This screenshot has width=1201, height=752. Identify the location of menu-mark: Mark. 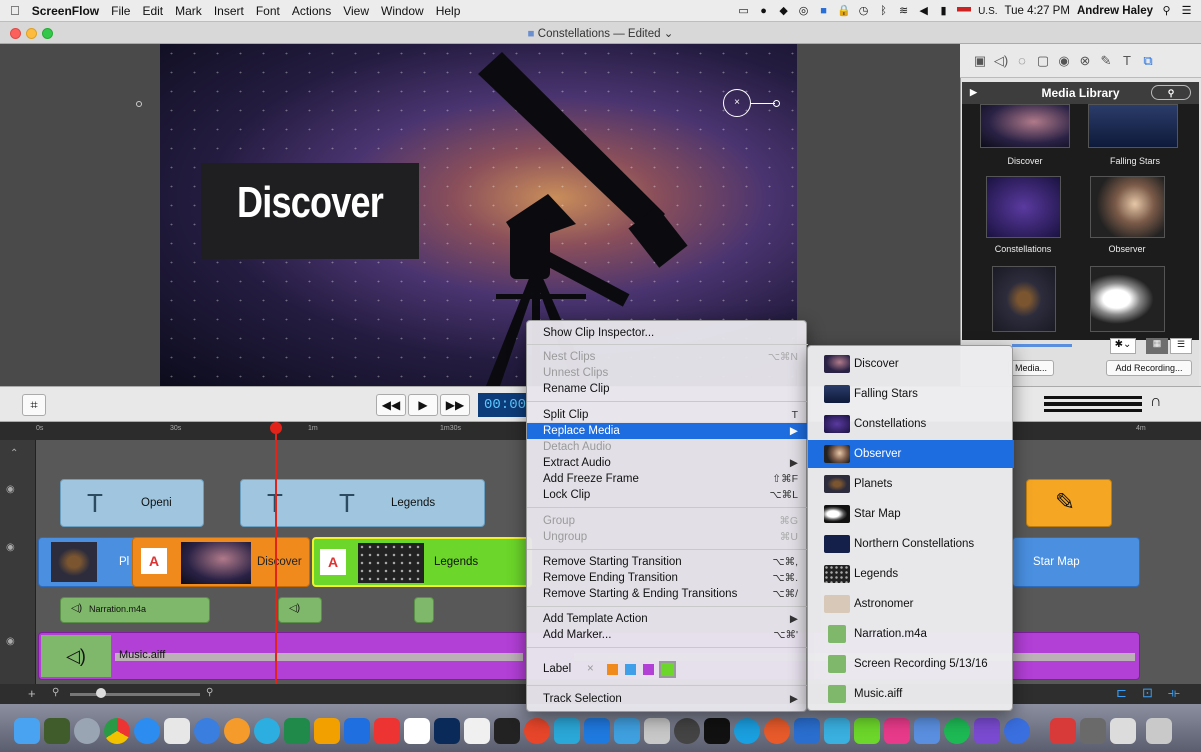
(188, 11).